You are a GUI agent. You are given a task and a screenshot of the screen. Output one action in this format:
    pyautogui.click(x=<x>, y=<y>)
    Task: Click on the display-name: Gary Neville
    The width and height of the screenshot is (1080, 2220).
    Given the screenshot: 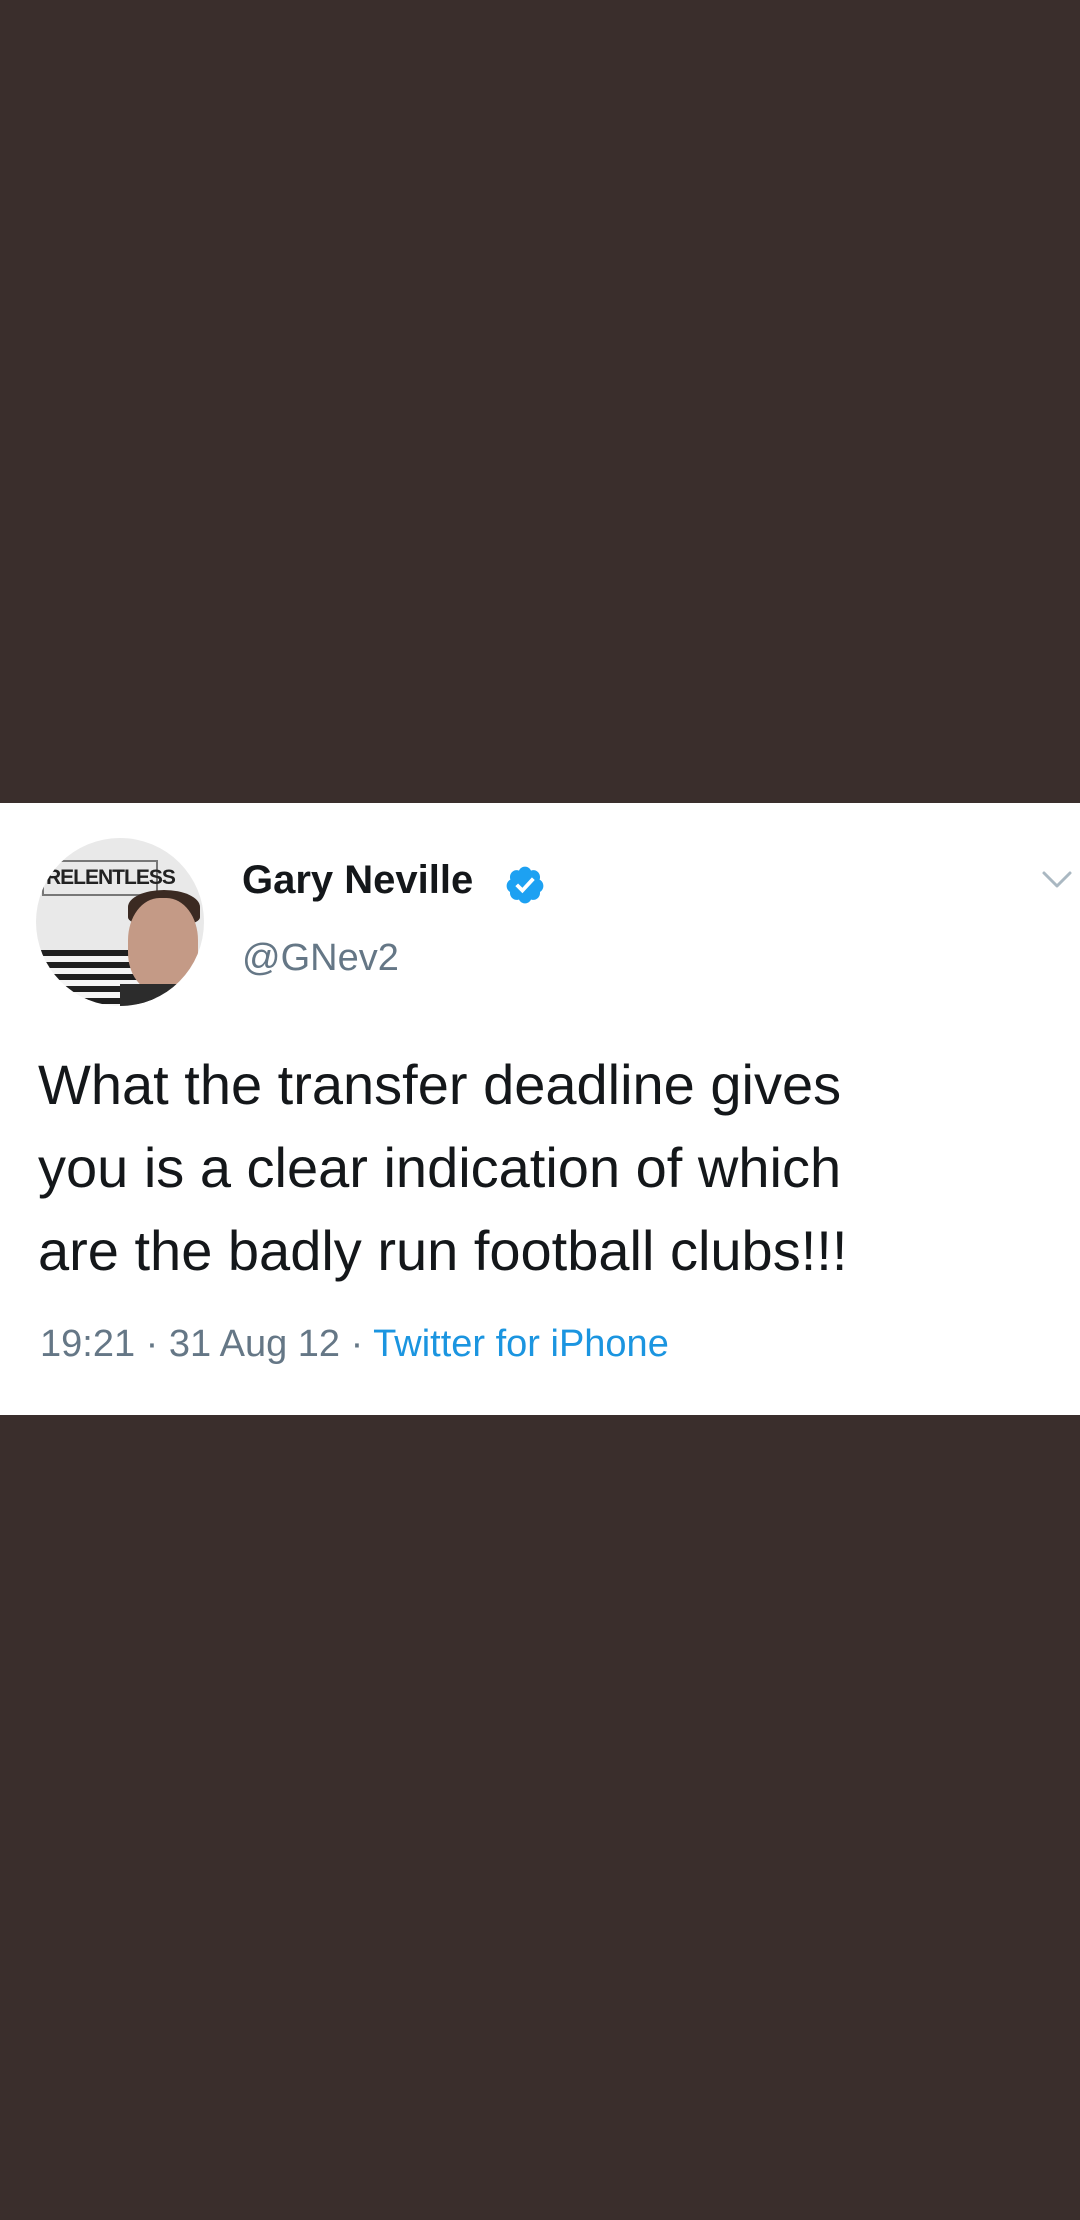 What is the action you would take?
    pyautogui.click(x=357, y=880)
    